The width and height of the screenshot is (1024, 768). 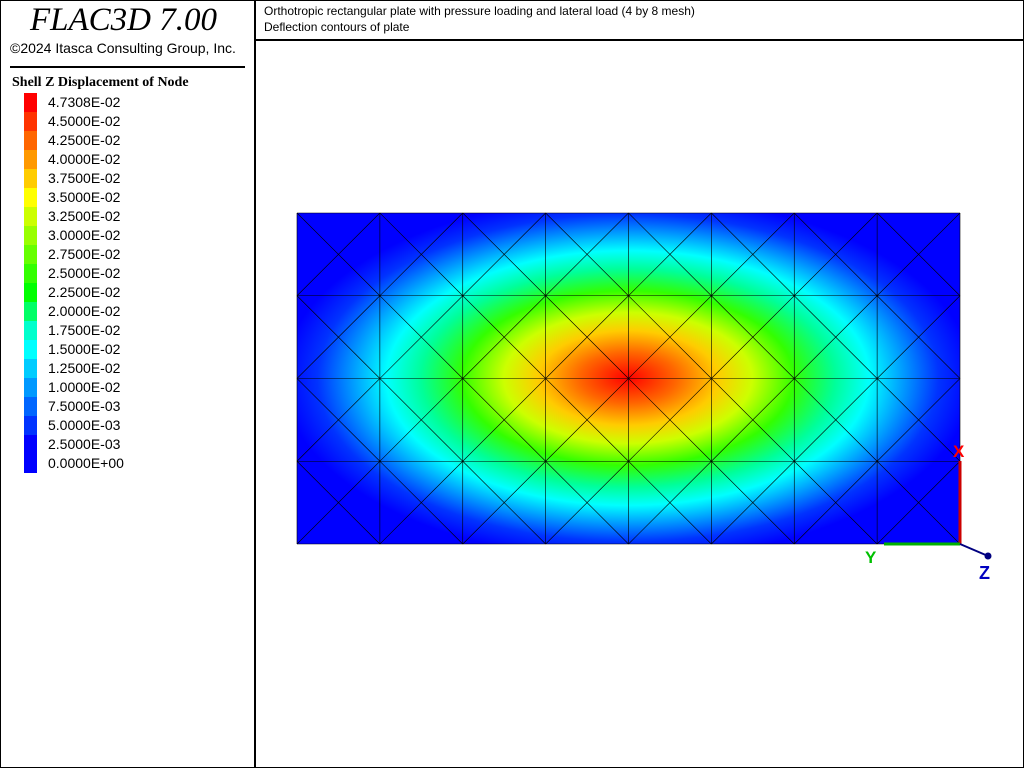 What do you see at coordinates (100, 82) in the screenshot?
I see `legend-title: Shell Z Displacement of Node` at bounding box center [100, 82].